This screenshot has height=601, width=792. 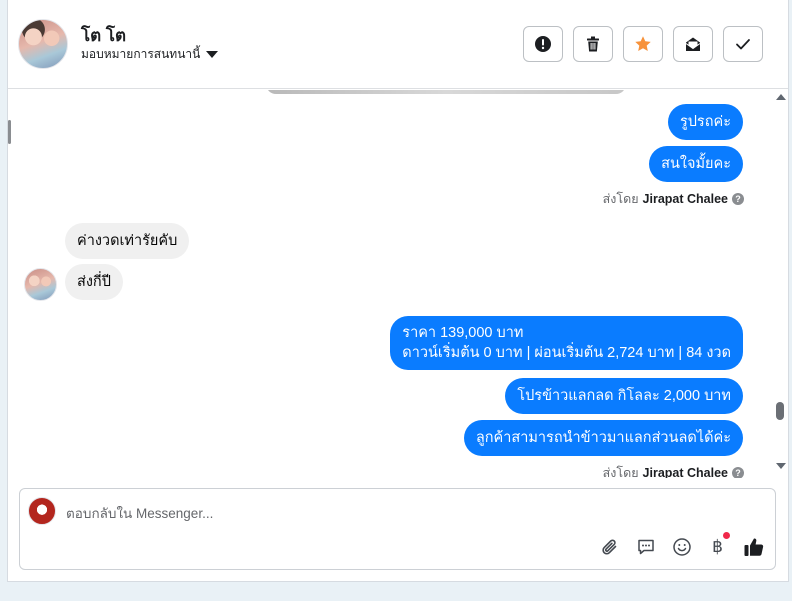 What do you see at coordinates (781, 97) in the screenshot?
I see `scroll-up-arrow-icon` at bounding box center [781, 97].